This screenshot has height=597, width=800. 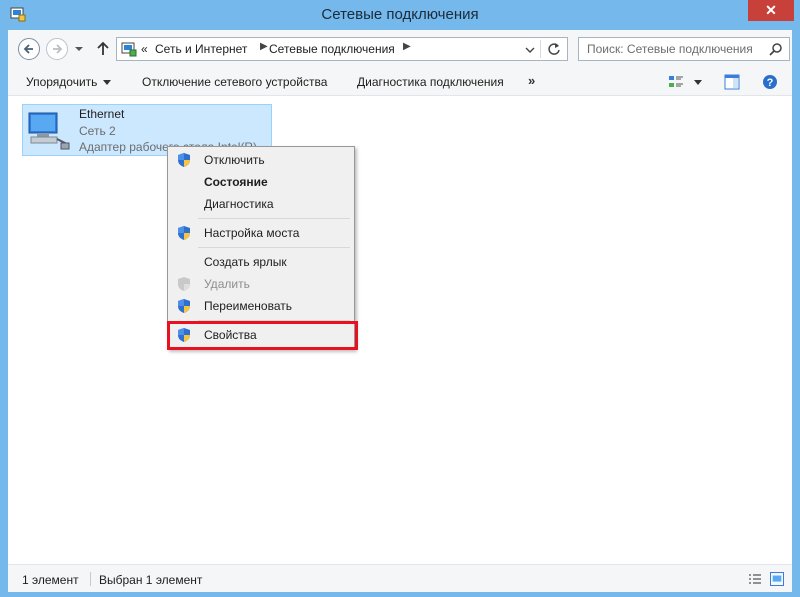 What do you see at coordinates (400, 578) in the screenshot?
I see `status-bar: 1 элемент Выбран 1 элемент` at bounding box center [400, 578].